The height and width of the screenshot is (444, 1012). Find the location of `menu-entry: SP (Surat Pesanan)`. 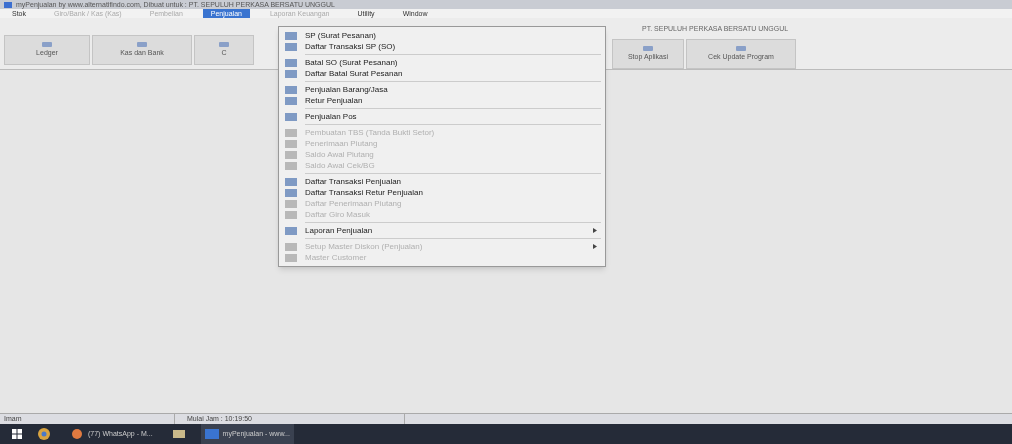

menu-entry: SP (Surat Pesanan) is located at coordinates (442, 35).